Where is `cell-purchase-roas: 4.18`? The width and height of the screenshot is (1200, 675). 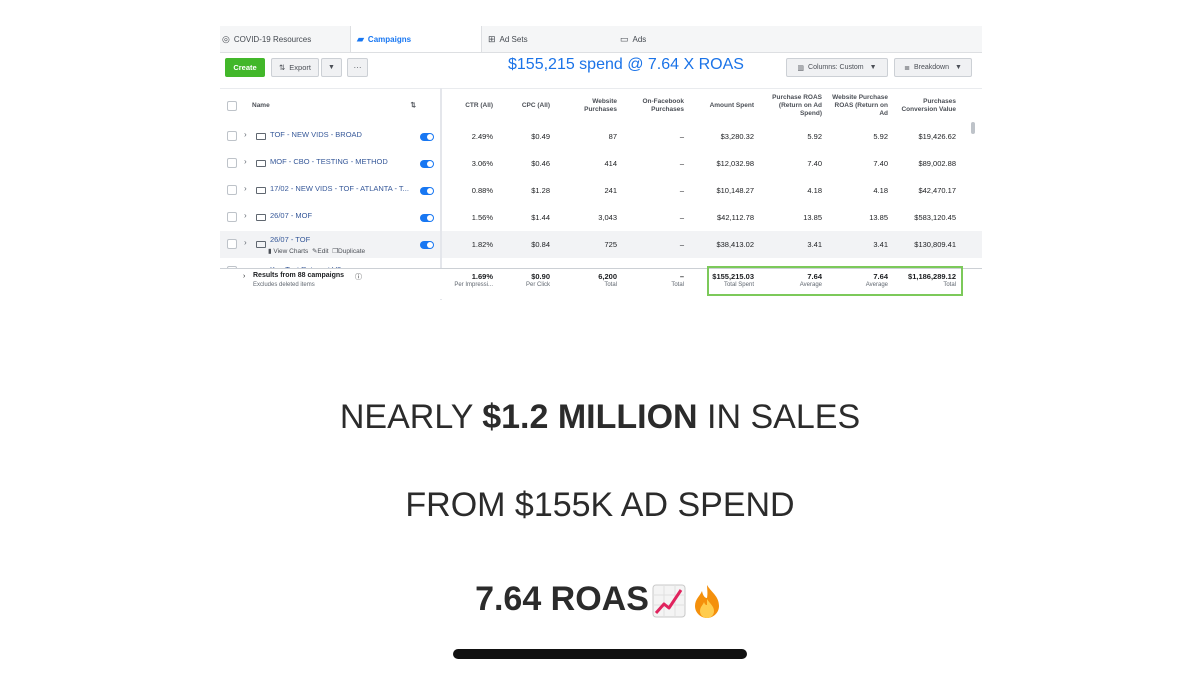
cell-purchase-roas: 4.18 is located at coordinates (814, 190).